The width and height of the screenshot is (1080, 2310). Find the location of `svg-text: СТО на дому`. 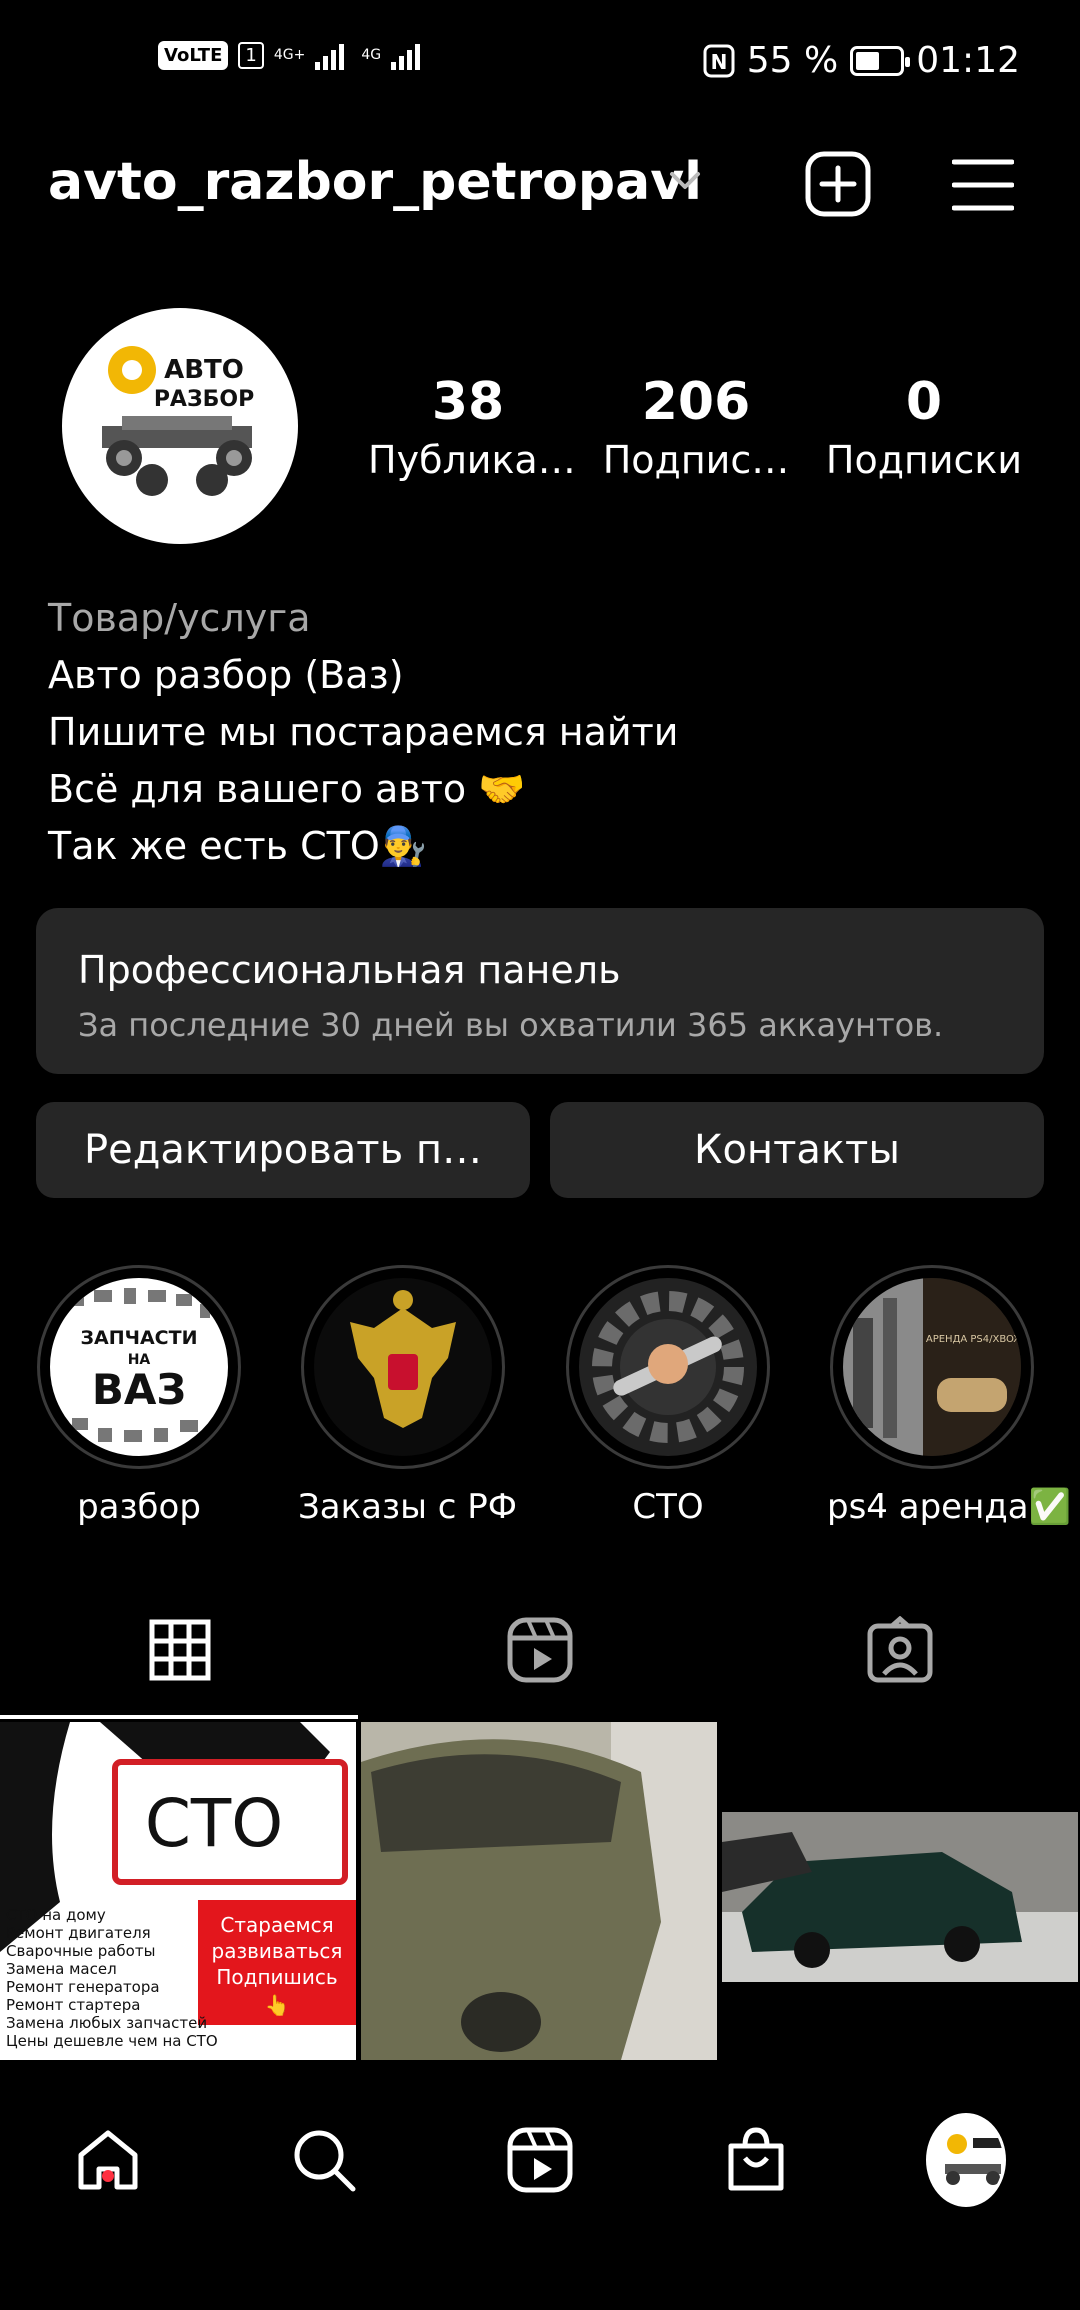

svg-text: СТО на дому is located at coordinates (56, 1915).